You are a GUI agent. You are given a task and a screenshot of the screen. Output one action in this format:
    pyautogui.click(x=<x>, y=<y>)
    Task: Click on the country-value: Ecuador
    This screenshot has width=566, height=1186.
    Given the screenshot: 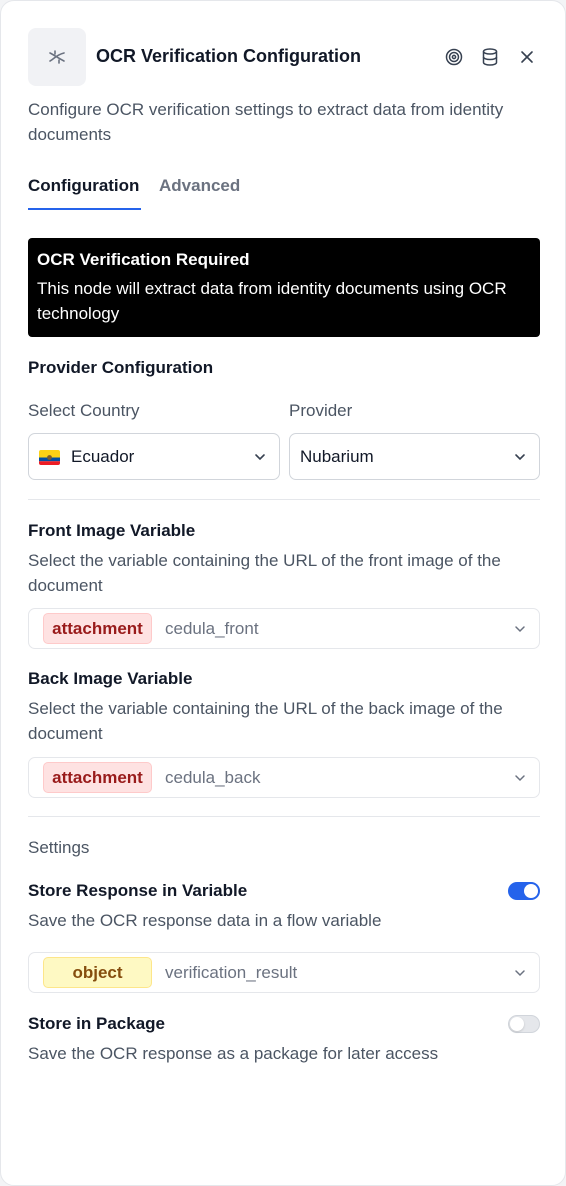 What is the action you would take?
    pyautogui.click(x=103, y=456)
    